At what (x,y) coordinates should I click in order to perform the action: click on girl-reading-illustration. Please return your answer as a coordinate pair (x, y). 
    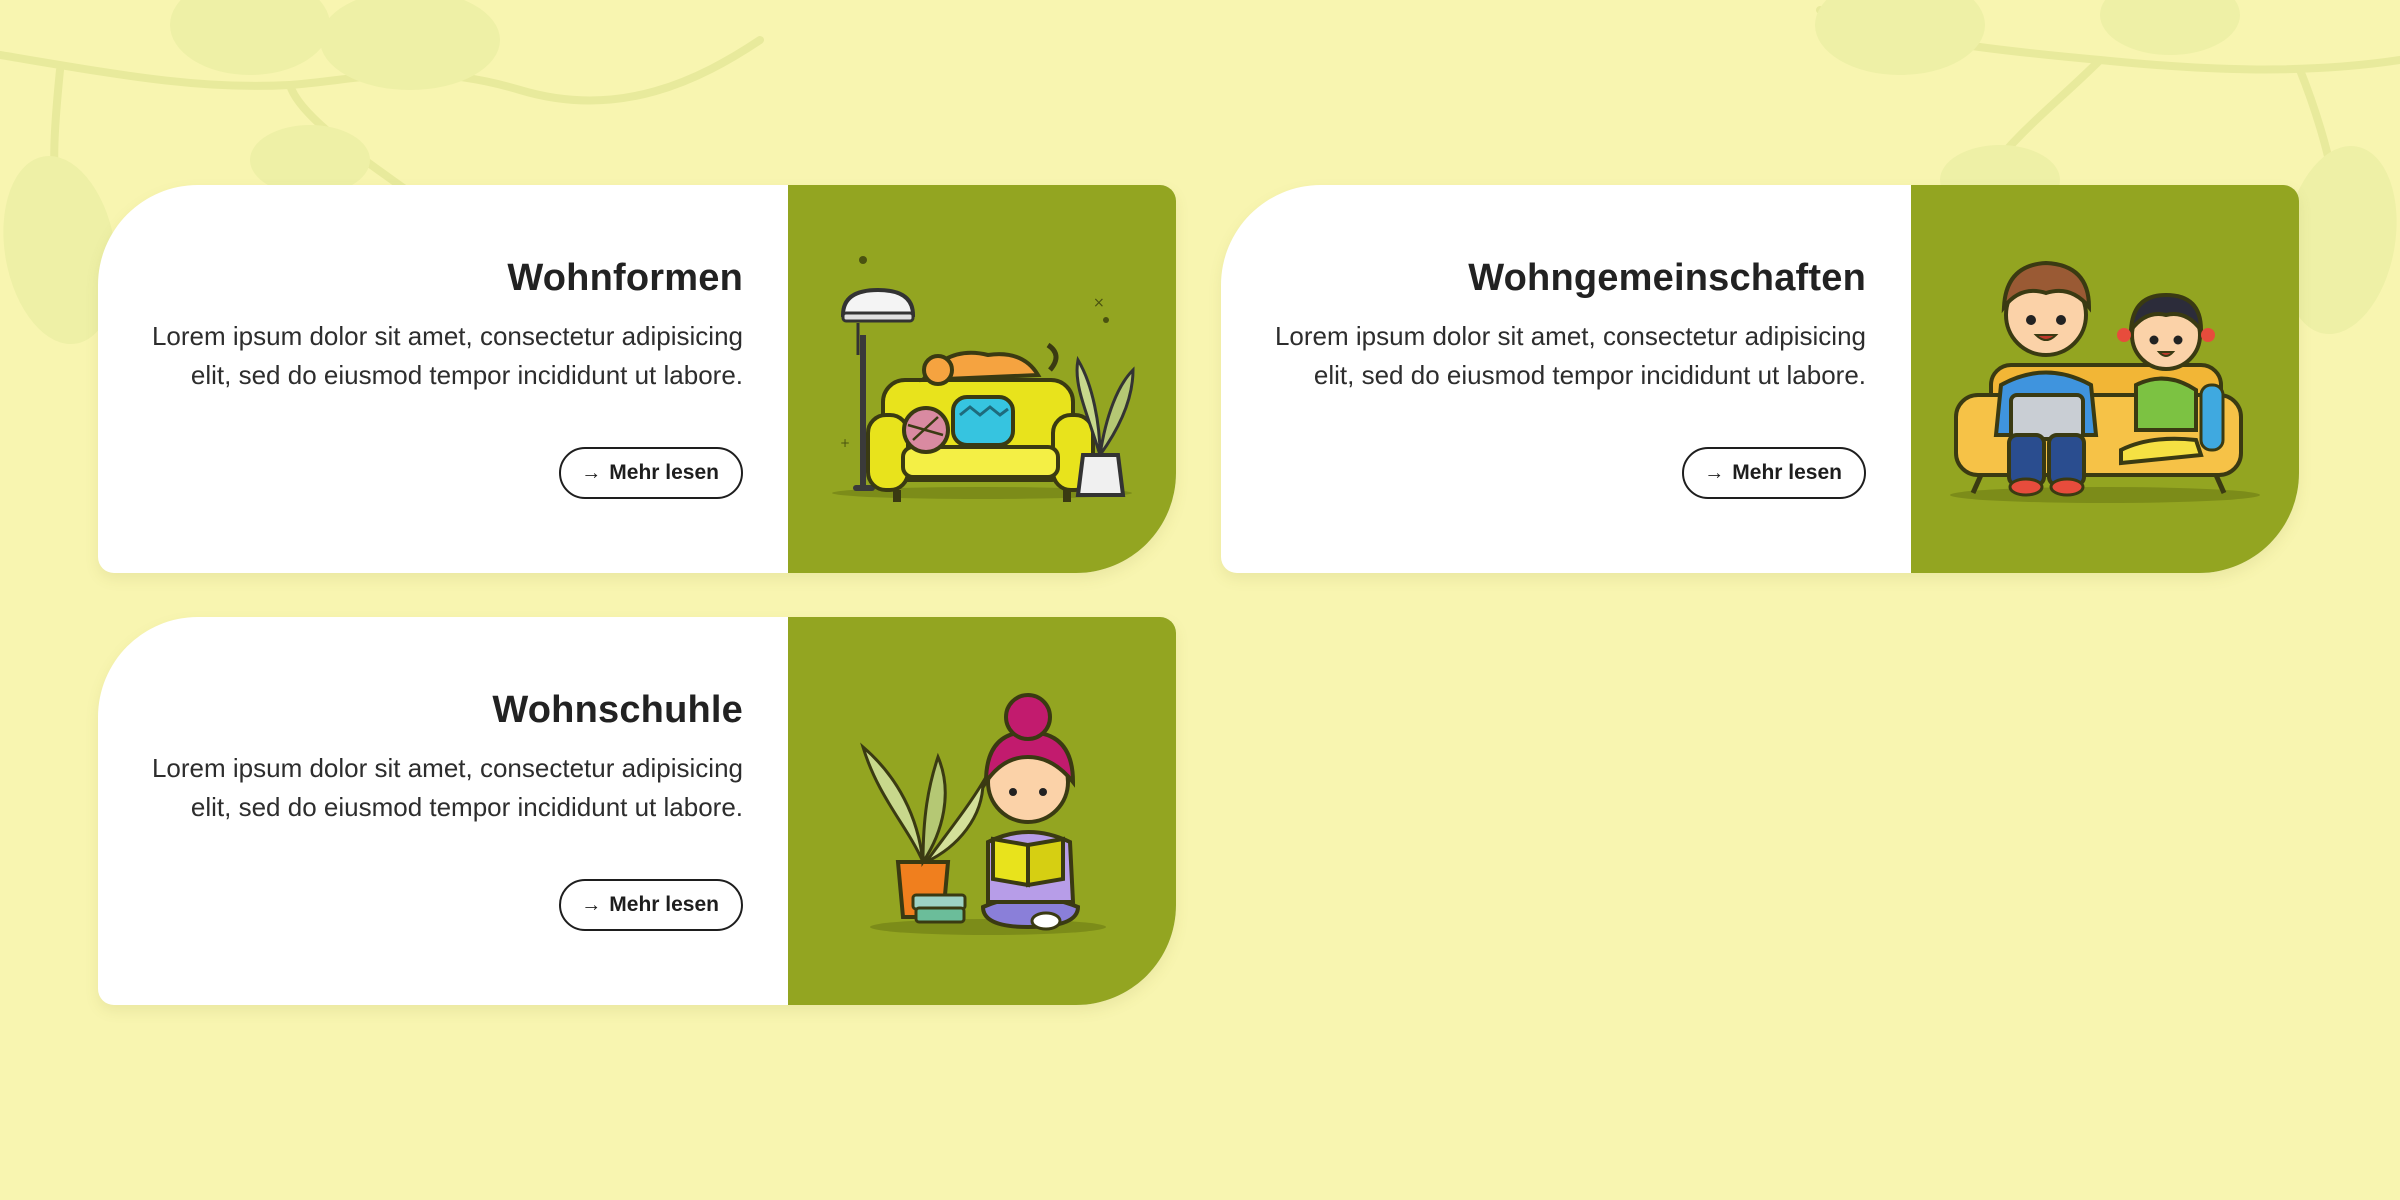
    Looking at the image, I should click on (983, 814).